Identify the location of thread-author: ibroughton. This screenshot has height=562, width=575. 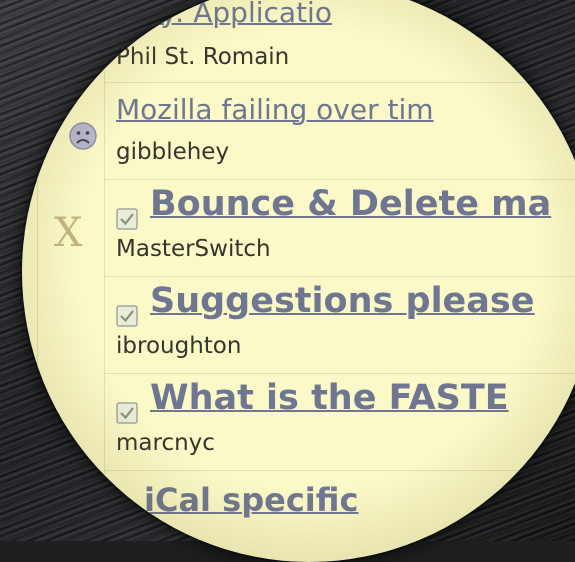
(179, 346).